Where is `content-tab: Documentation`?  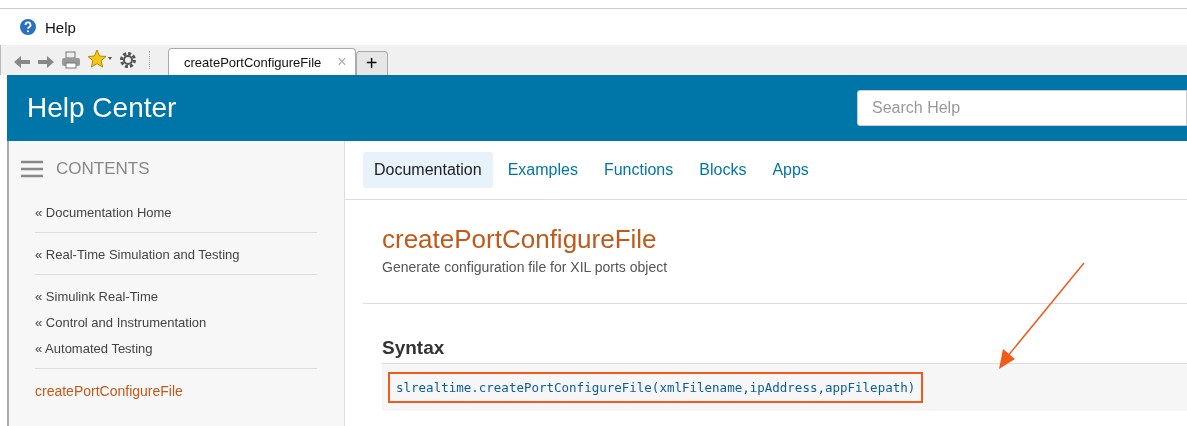 content-tab: Documentation is located at coordinates (428, 170).